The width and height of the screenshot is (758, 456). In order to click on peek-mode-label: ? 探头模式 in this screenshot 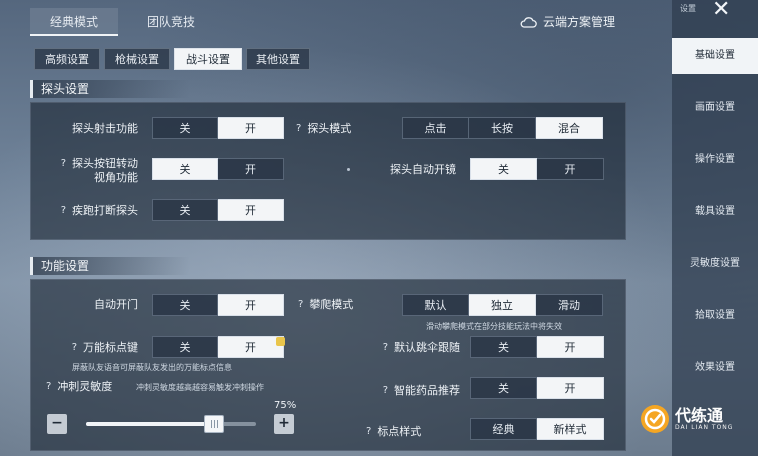, I will do `click(324, 129)`.